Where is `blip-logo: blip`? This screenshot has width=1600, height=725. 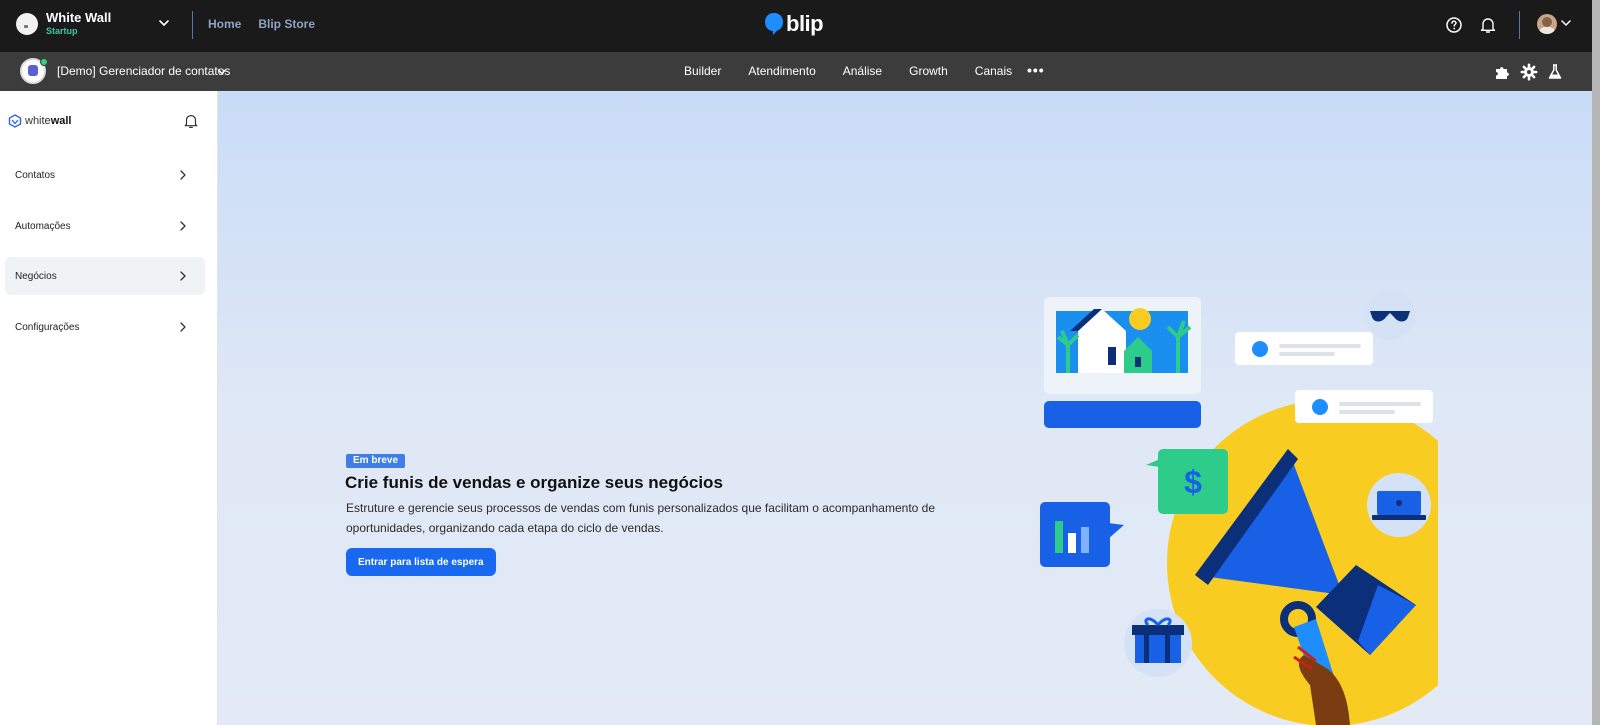
blip-logo: blip is located at coordinates (794, 23).